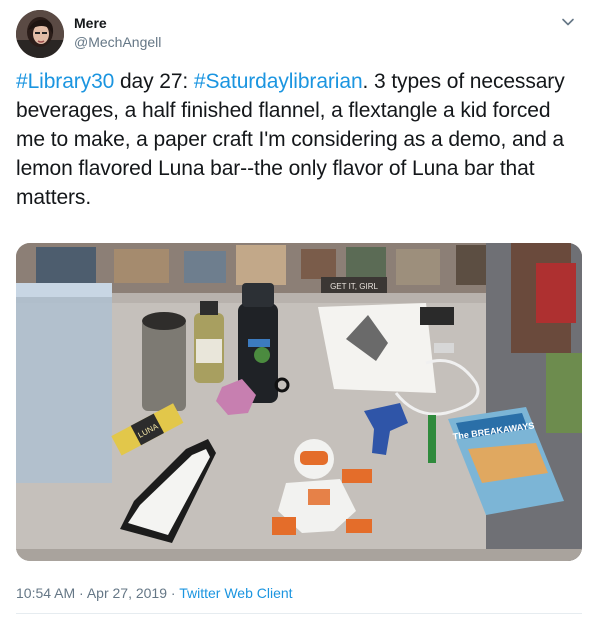 The image size is (592, 621). What do you see at coordinates (278, 81) in the screenshot?
I see `hashtag-saturdaylibrarian: #Saturdaylibrarian` at bounding box center [278, 81].